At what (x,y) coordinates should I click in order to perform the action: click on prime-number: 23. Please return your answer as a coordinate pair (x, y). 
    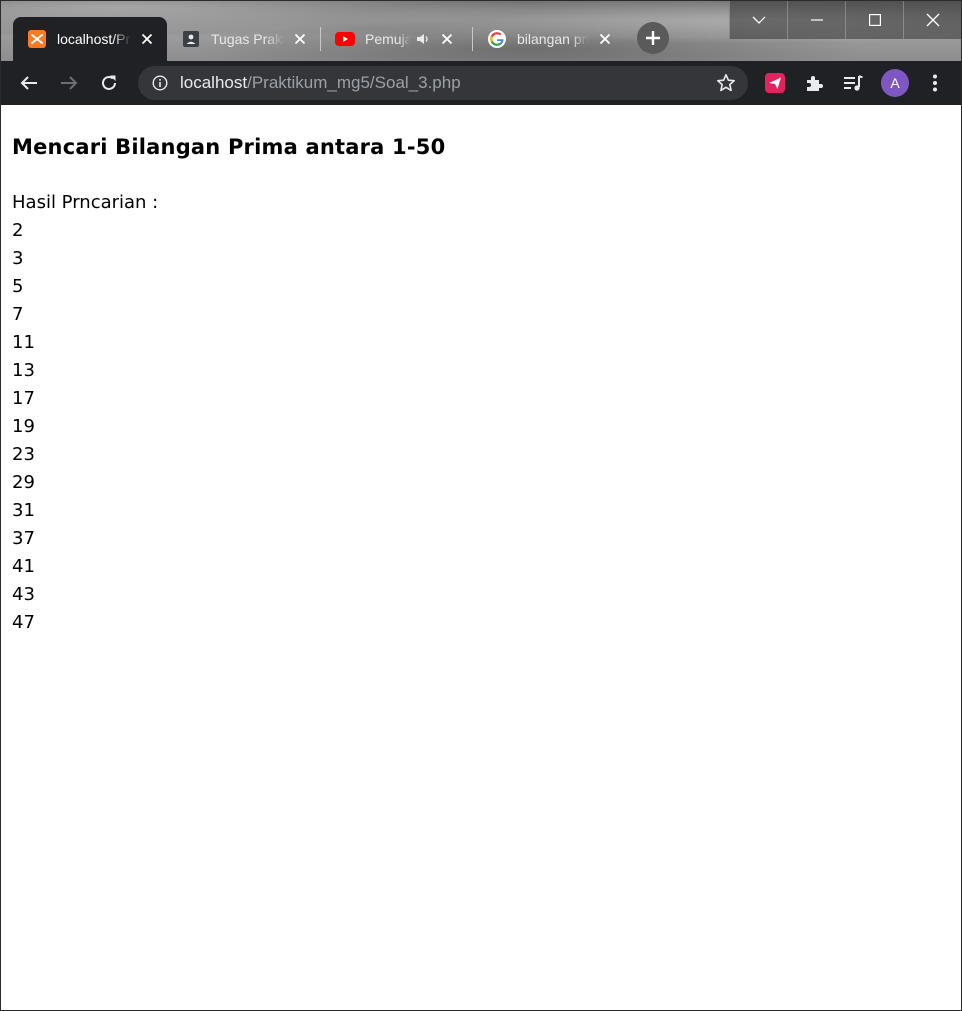
    Looking at the image, I should click on (23, 454).